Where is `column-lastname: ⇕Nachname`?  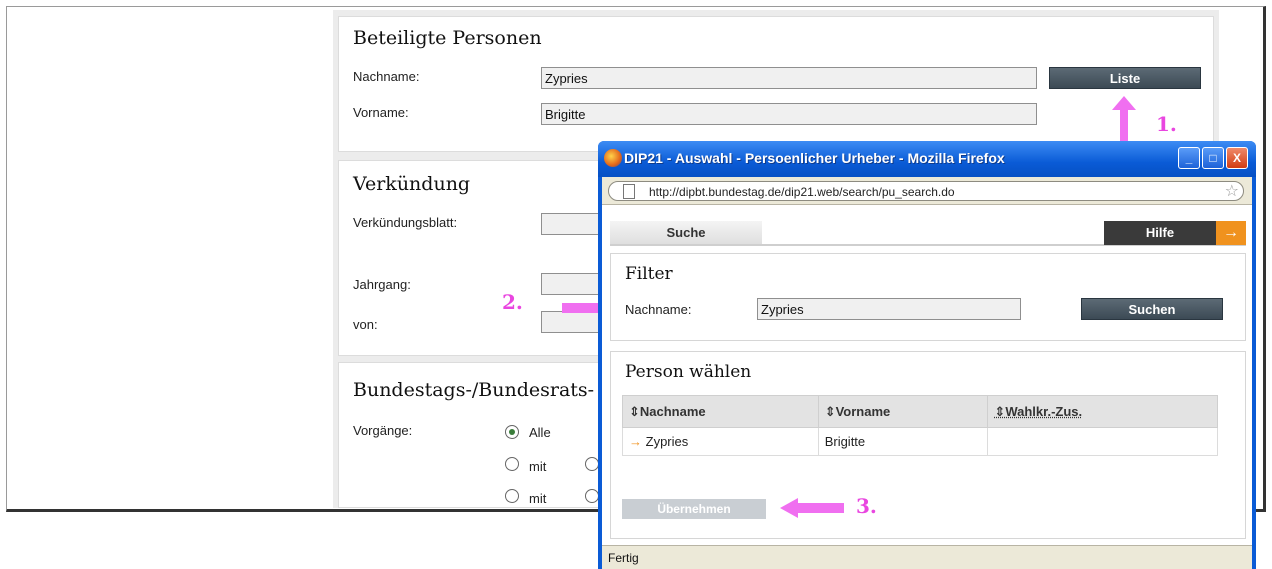
column-lastname: ⇕Nachname is located at coordinates (720, 411).